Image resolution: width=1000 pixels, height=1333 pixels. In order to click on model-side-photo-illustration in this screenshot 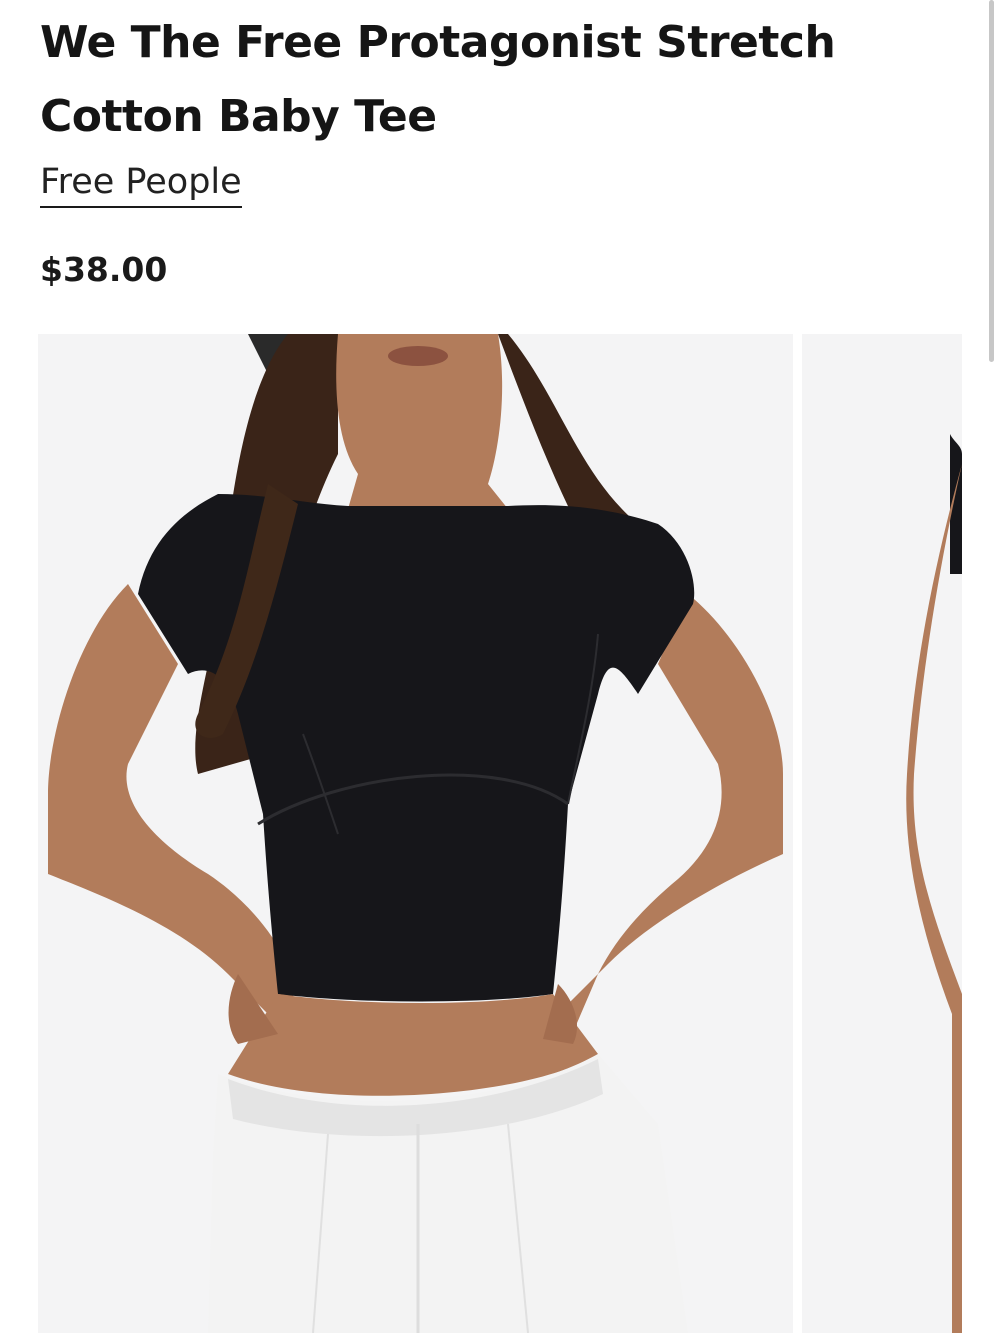, I will do `click(882, 833)`.